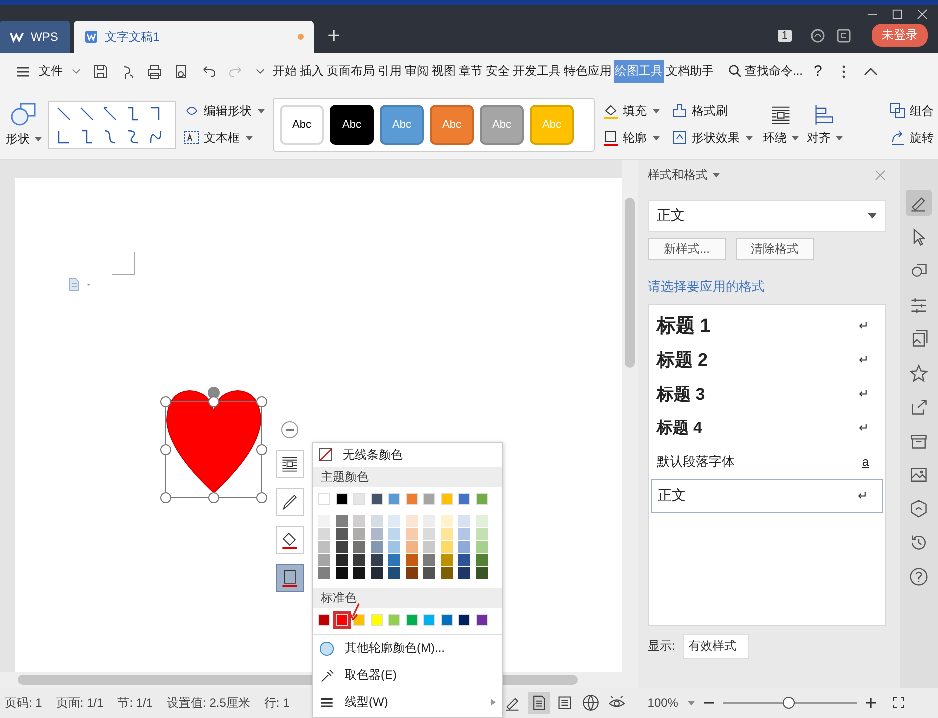 The width and height of the screenshot is (938, 718). Describe the element at coordinates (407, 477) in the screenshot. I see `section-heading: 主题颜色` at that location.